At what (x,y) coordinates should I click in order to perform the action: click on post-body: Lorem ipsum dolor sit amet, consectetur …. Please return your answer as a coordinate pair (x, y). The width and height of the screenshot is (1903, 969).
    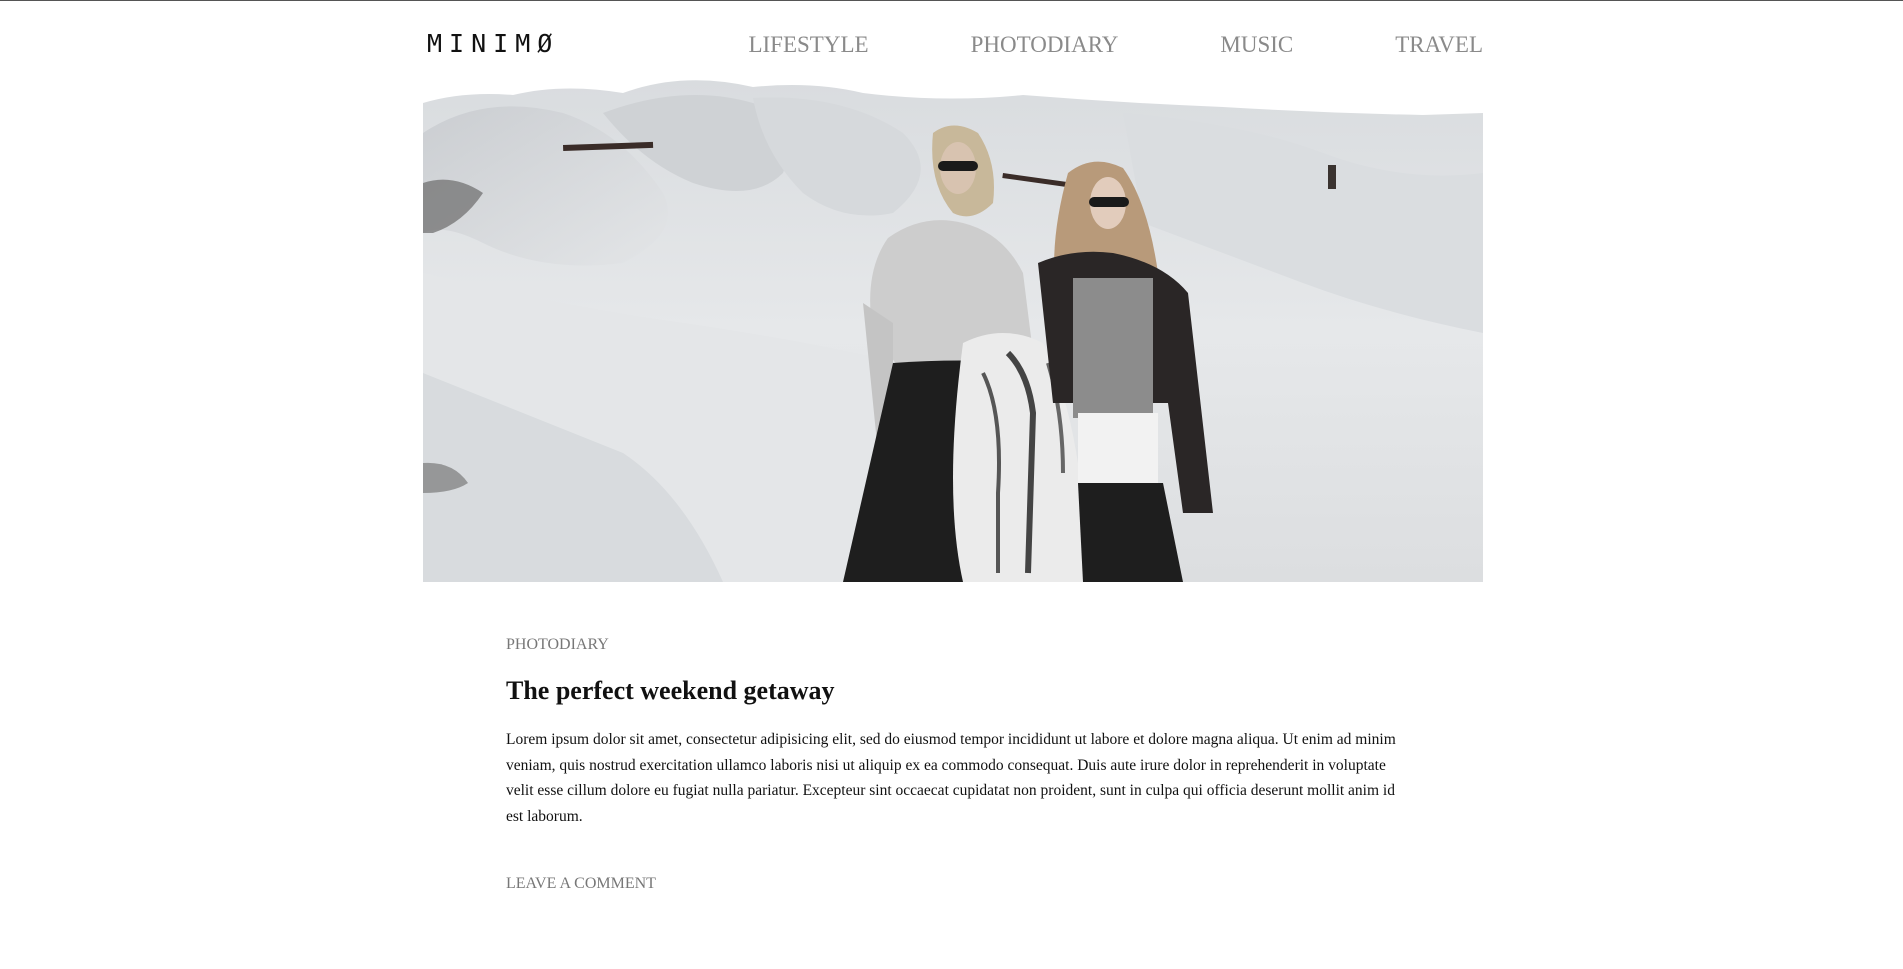
    Looking at the image, I should click on (951, 778).